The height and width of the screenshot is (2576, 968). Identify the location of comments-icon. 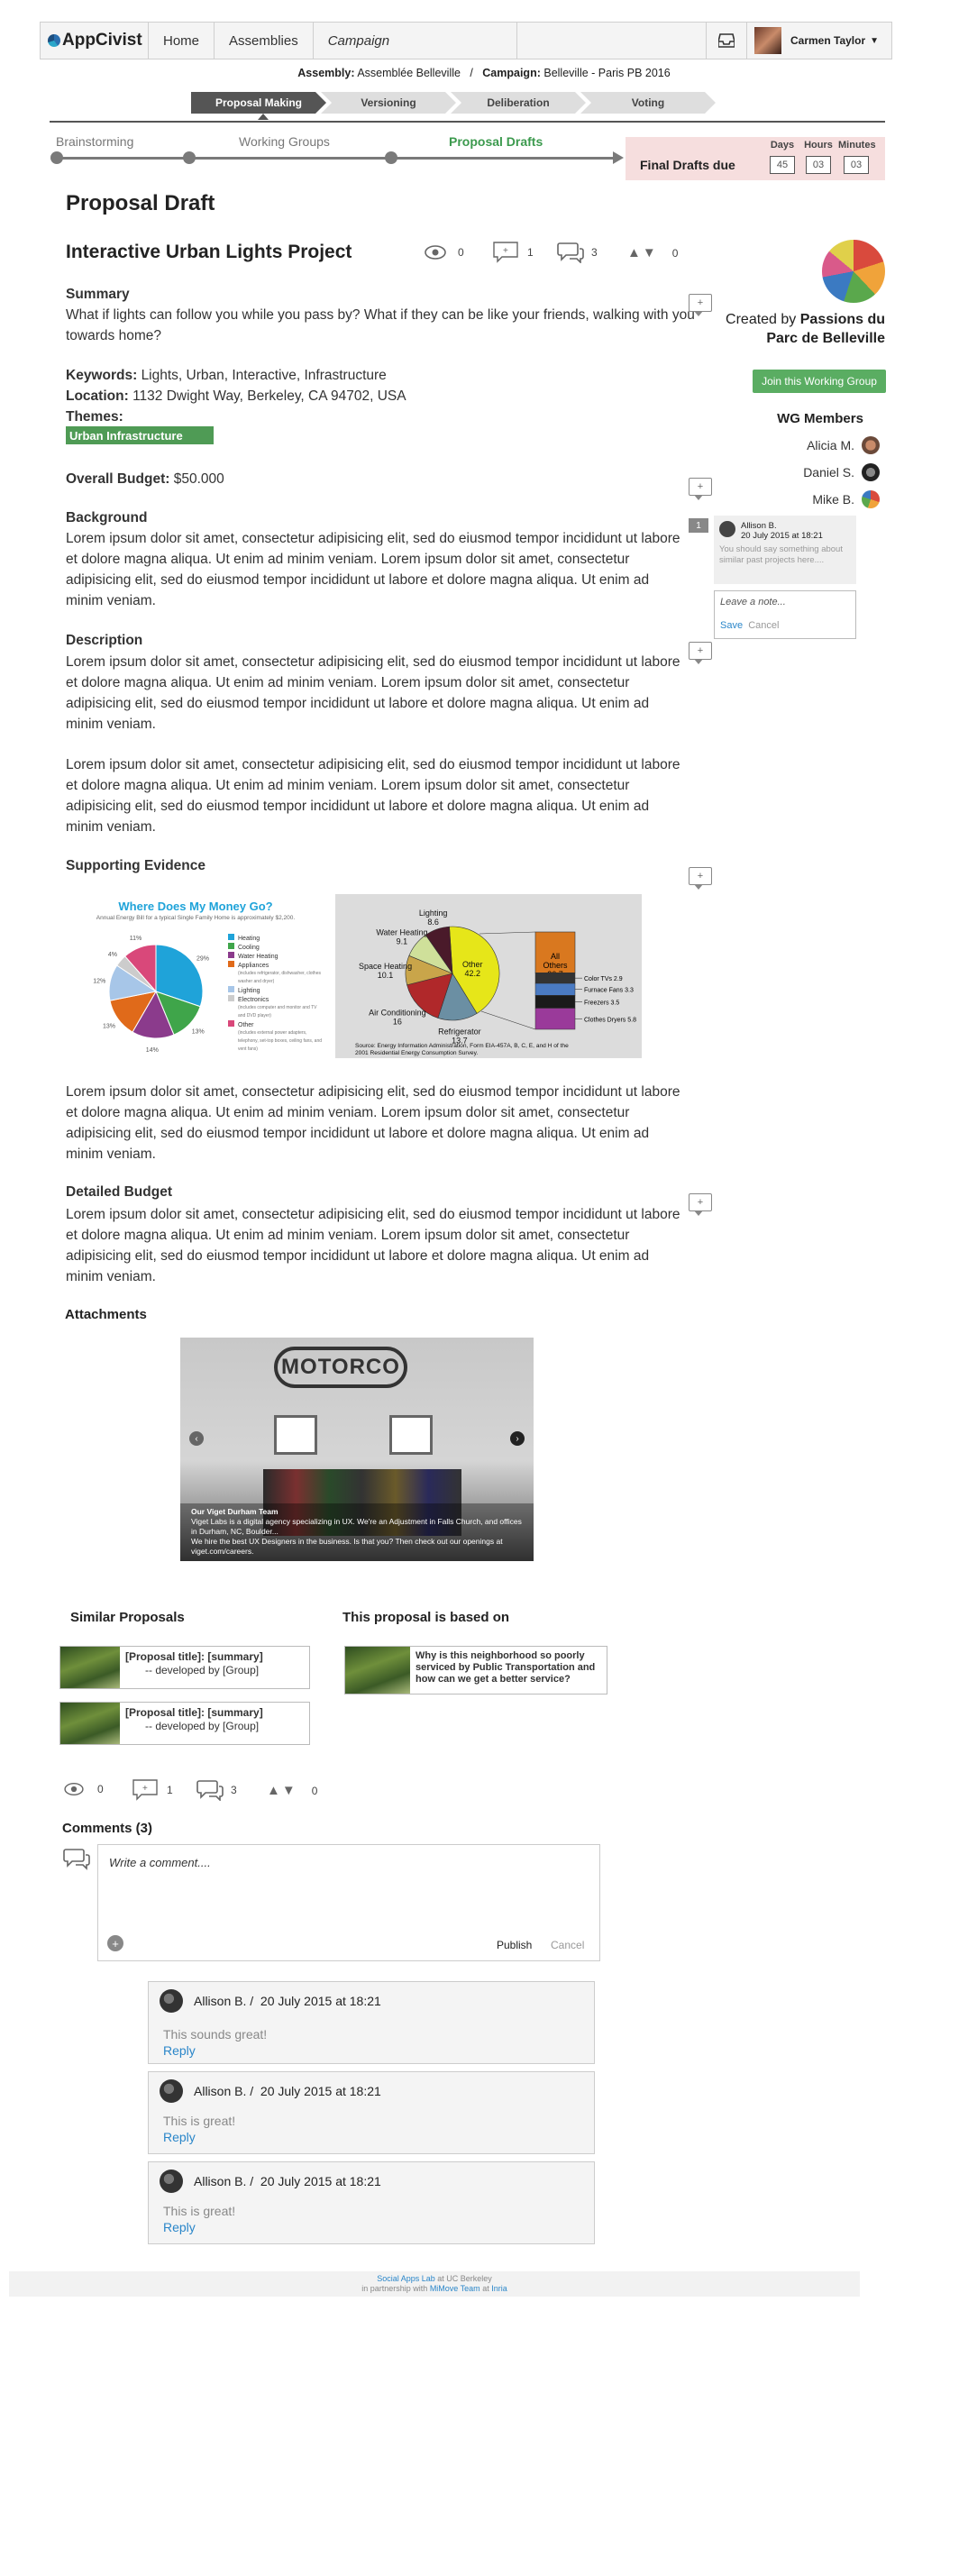
(210, 1790).